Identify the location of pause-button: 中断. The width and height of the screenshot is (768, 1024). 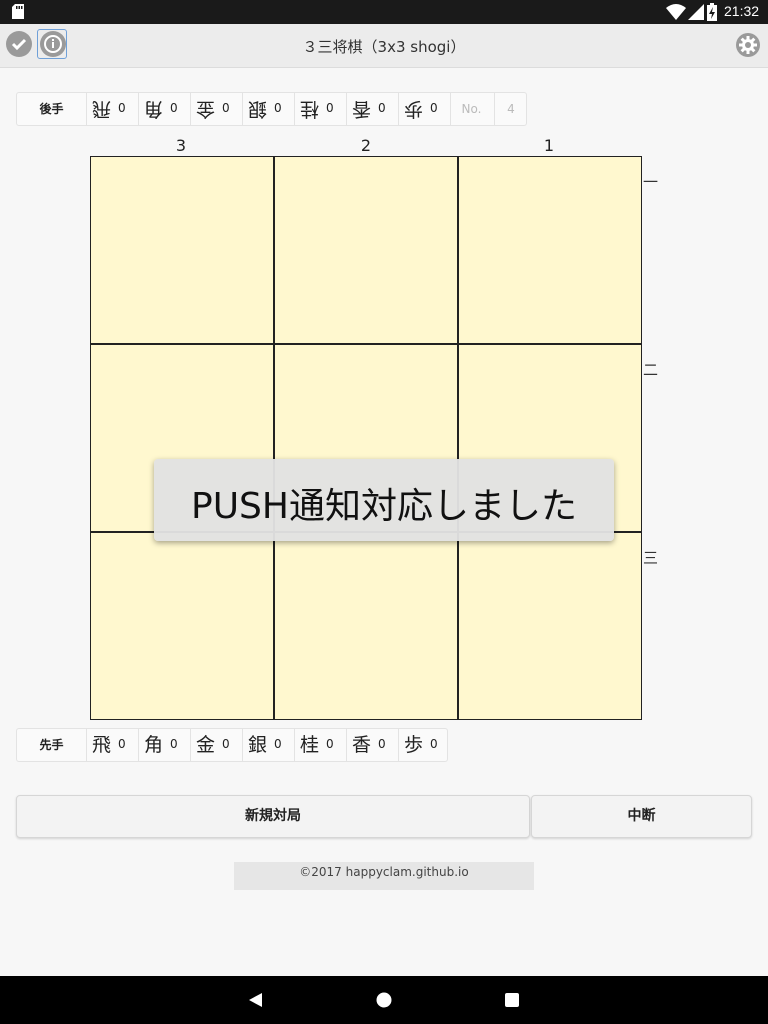
(641, 816).